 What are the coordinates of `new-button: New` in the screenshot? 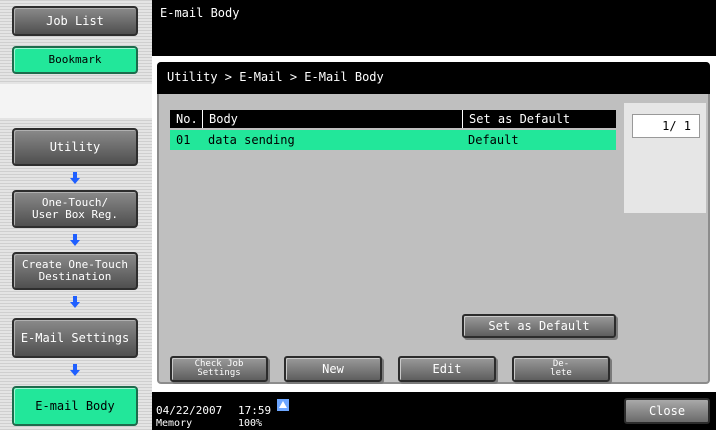 It's located at (333, 369).